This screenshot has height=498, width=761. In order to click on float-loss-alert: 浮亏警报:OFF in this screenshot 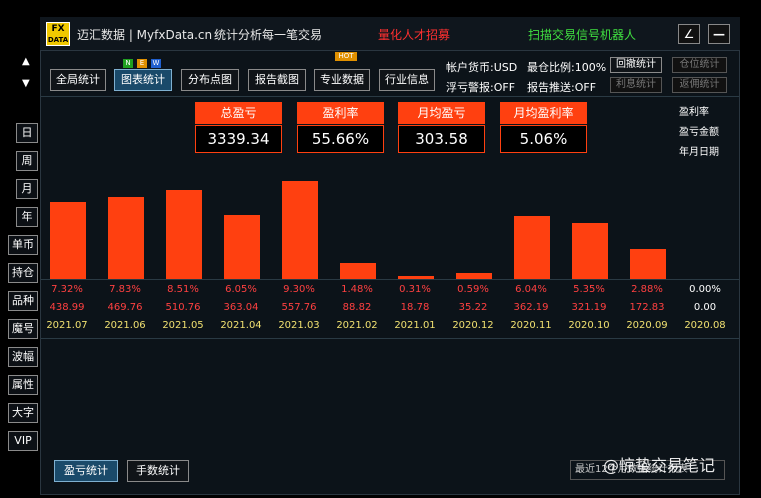, I will do `click(481, 87)`.